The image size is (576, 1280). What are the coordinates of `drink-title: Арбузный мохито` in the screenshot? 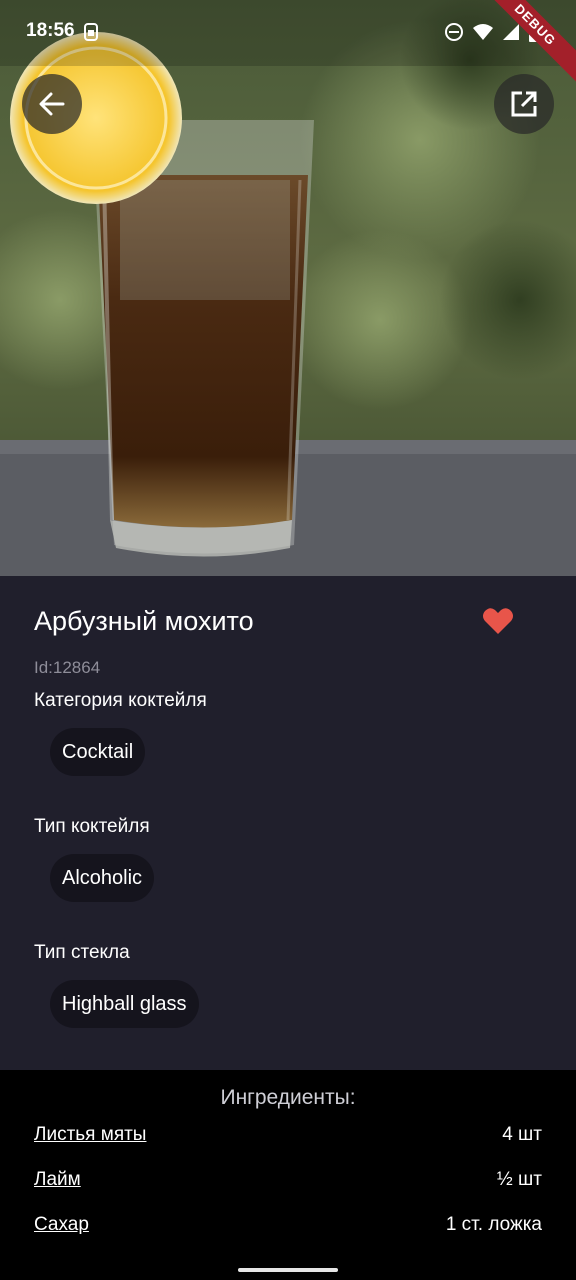 It's located at (144, 621).